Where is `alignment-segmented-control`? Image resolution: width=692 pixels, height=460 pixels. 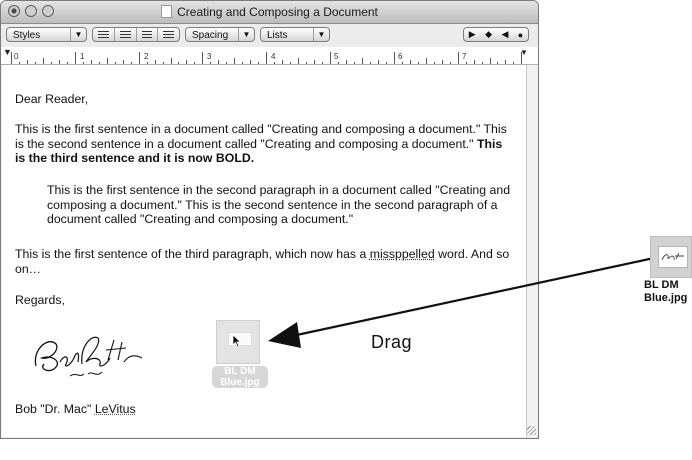
alignment-segmented-control is located at coordinates (136, 34).